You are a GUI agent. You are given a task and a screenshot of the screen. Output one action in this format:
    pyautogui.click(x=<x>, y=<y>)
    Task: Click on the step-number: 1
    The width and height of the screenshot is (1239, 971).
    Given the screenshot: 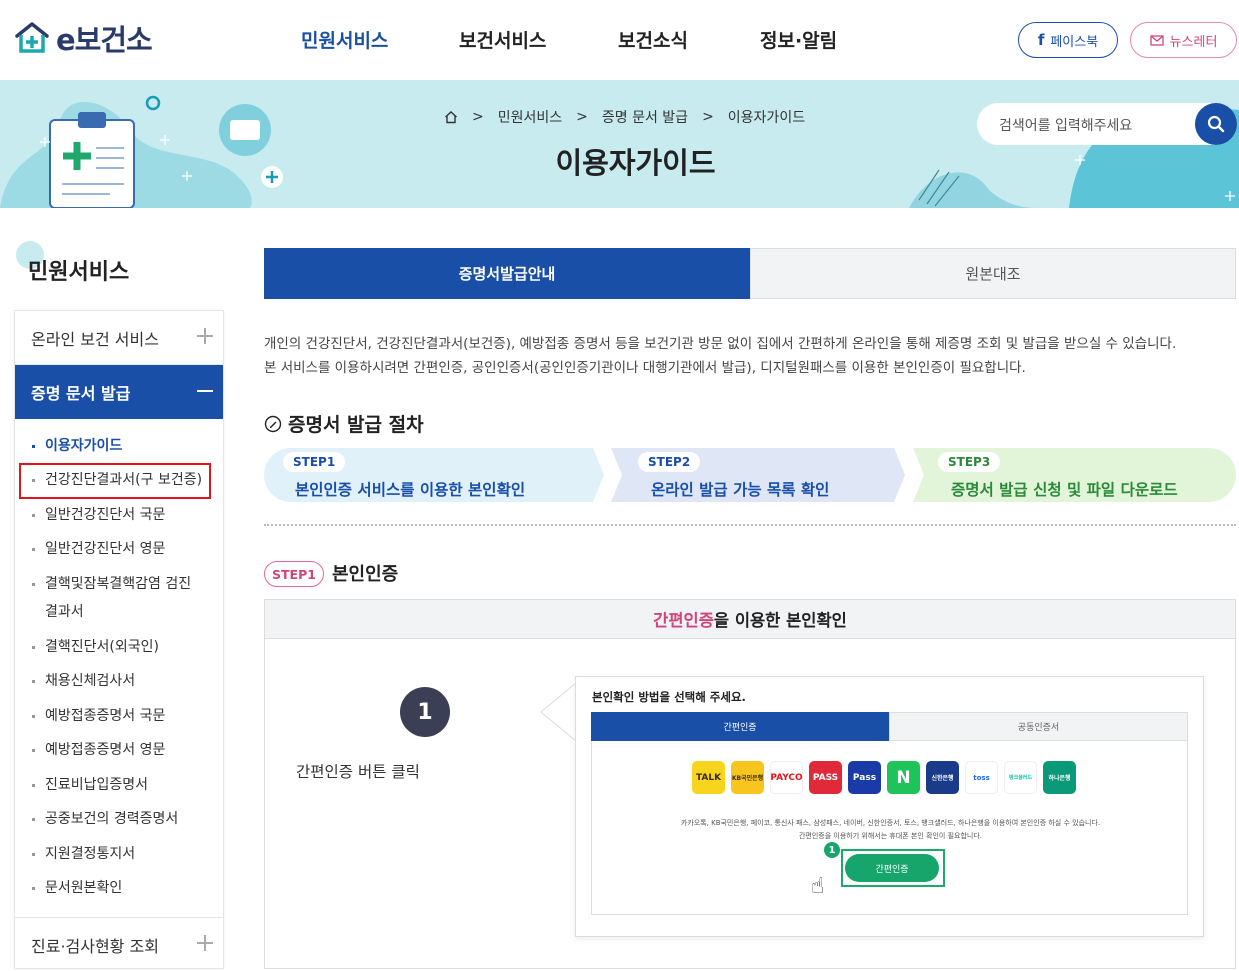 What is the action you would take?
    pyautogui.click(x=425, y=712)
    